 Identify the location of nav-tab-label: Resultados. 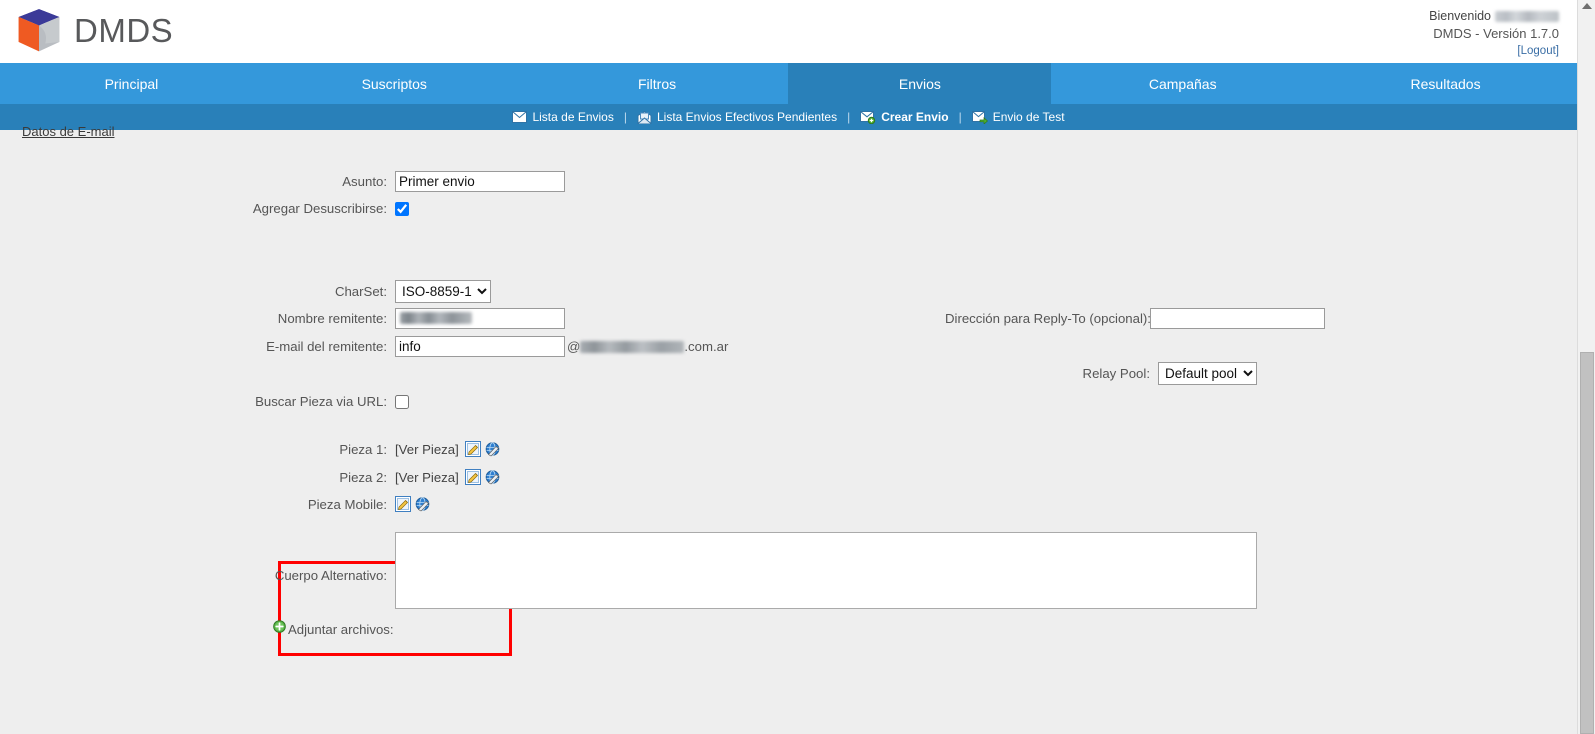
(1445, 83).